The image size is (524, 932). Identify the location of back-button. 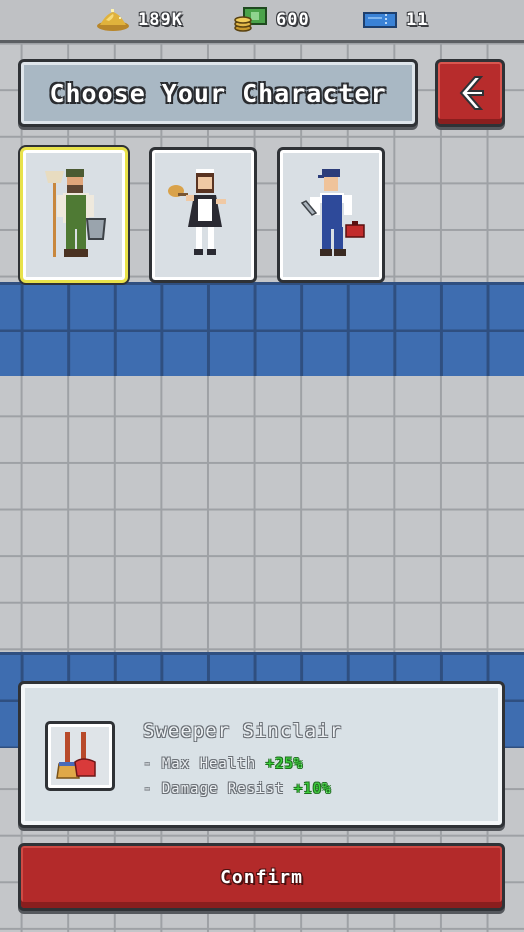
(470, 93).